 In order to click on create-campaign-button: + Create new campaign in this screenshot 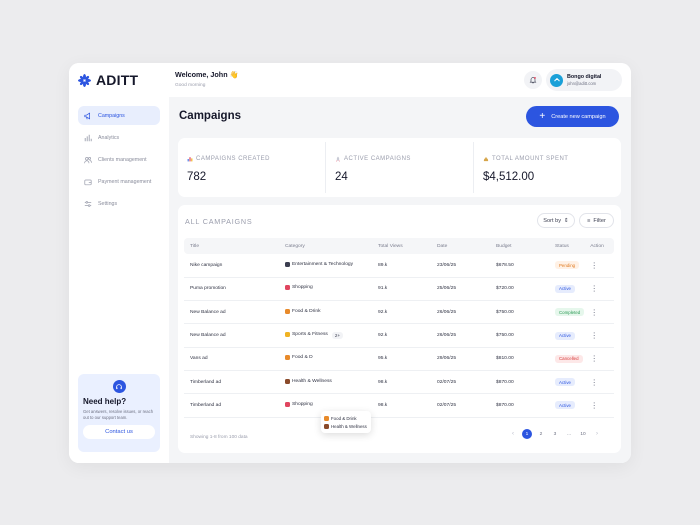, I will do `click(572, 116)`.